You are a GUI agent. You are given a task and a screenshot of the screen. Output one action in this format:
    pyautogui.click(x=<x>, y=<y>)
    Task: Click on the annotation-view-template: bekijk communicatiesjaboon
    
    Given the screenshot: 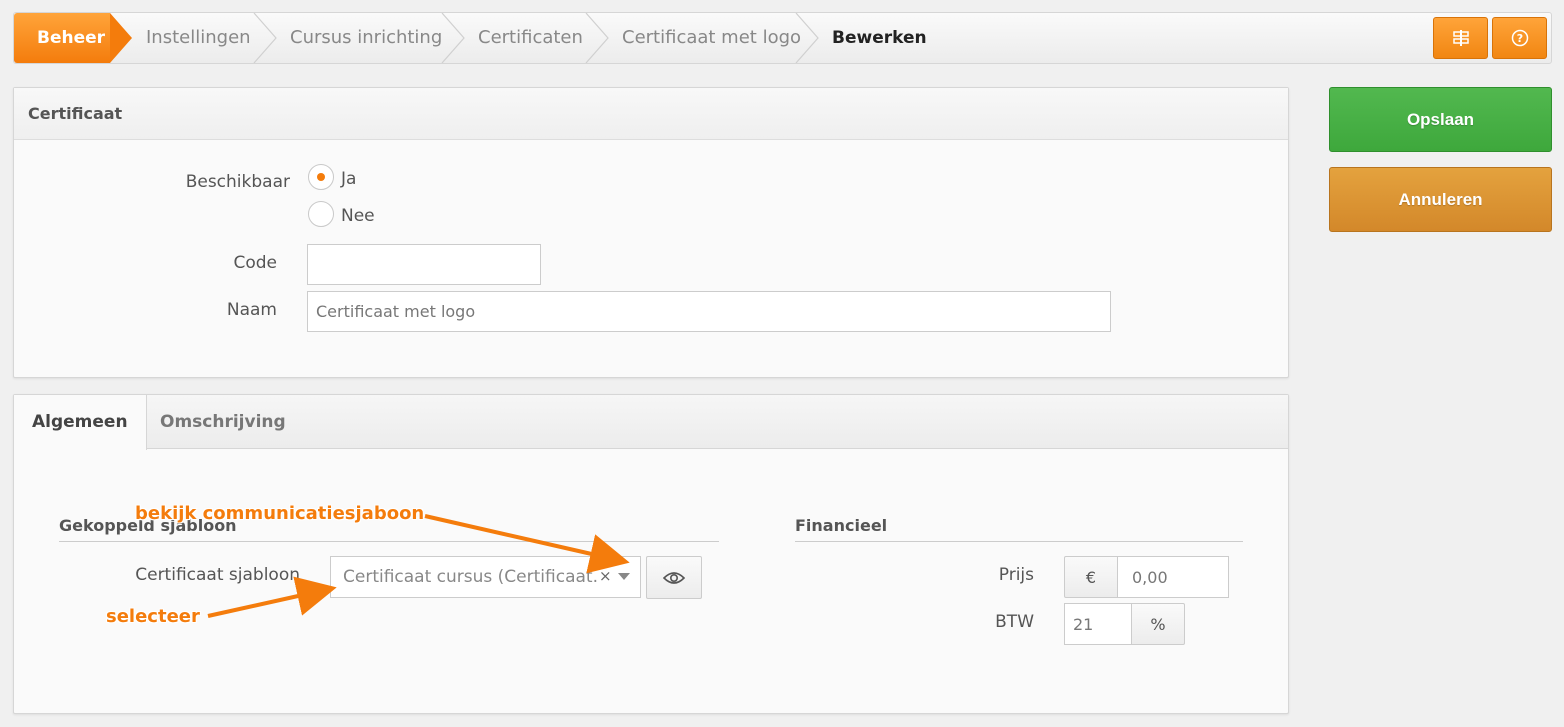 What is the action you would take?
    pyautogui.click(x=280, y=513)
    